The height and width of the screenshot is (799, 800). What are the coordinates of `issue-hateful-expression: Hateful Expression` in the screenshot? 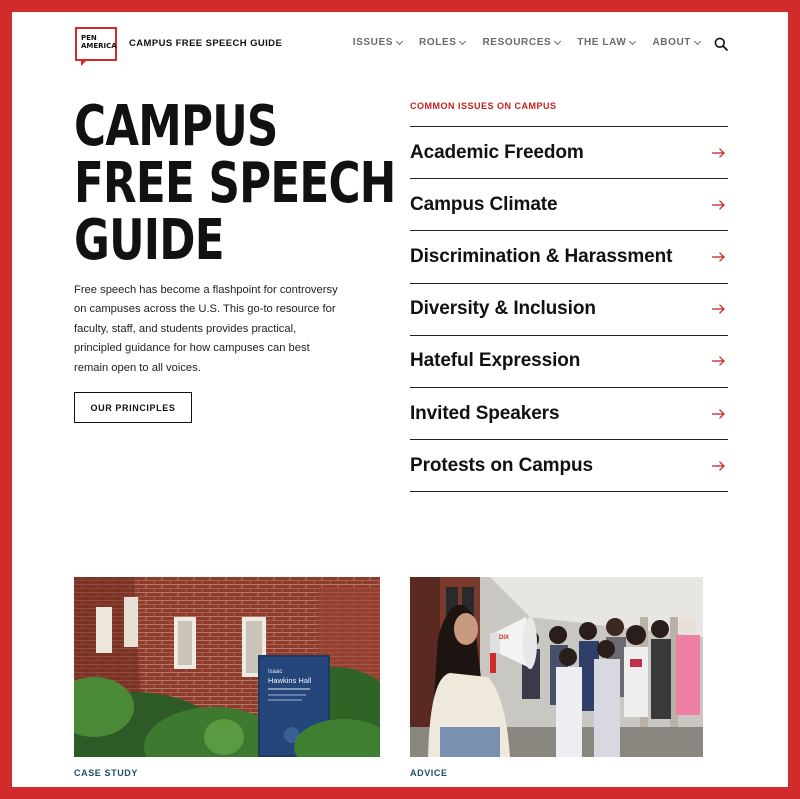 It's located at (569, 362).